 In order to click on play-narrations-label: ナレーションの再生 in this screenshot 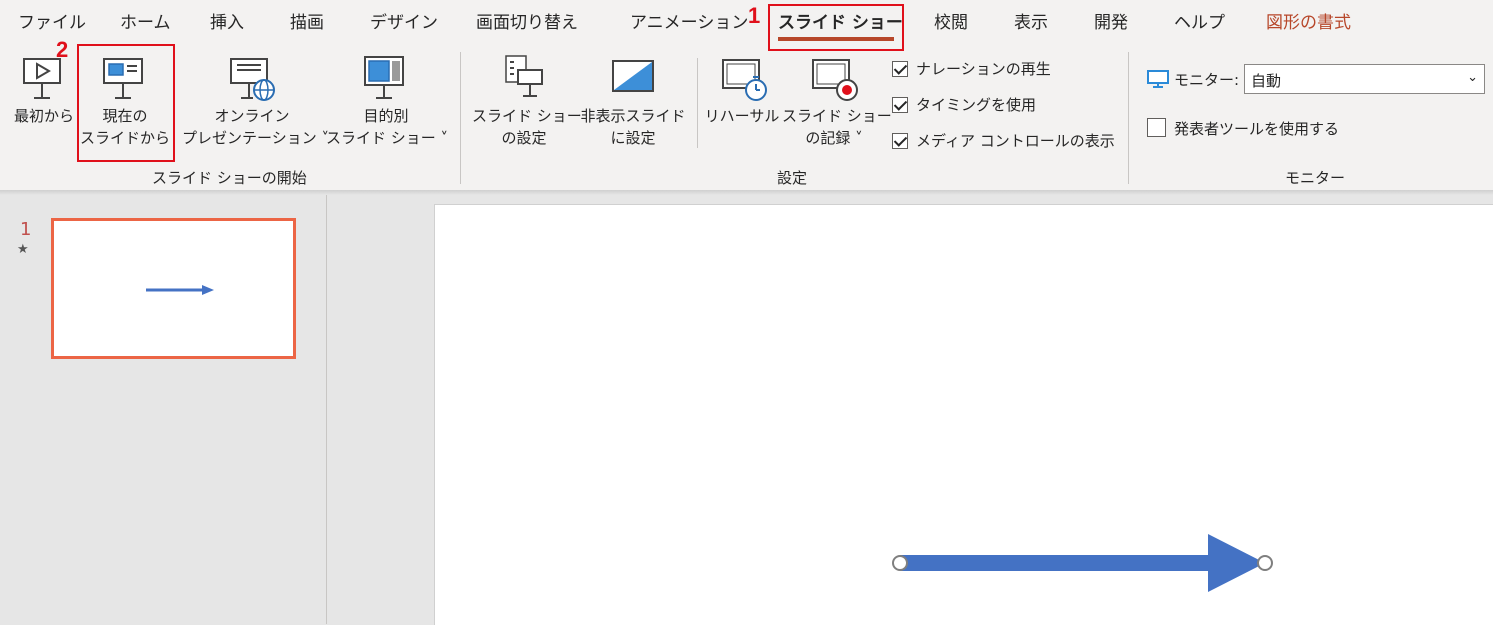, I will do `click(983, 69)`.